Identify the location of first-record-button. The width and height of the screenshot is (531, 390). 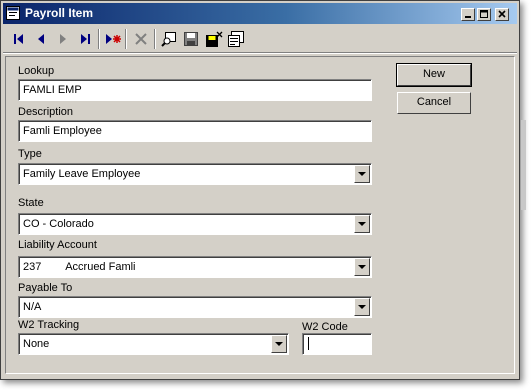
(19, 39).